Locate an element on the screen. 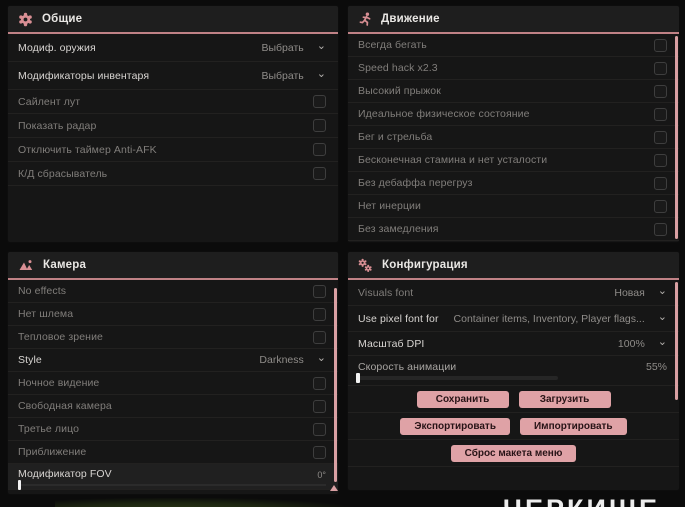 The height and width of the screenshot is (507, 685). free-camera-checkbox is located at coordinates (319, 406).